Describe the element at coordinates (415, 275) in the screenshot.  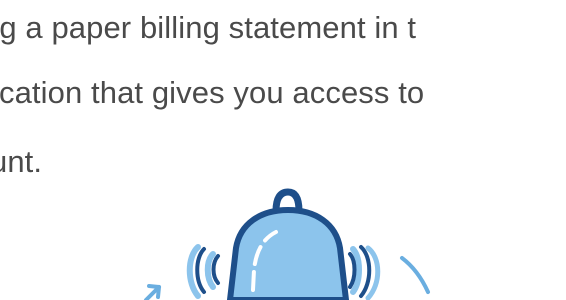
I see `right-curve-decoration` at that location.